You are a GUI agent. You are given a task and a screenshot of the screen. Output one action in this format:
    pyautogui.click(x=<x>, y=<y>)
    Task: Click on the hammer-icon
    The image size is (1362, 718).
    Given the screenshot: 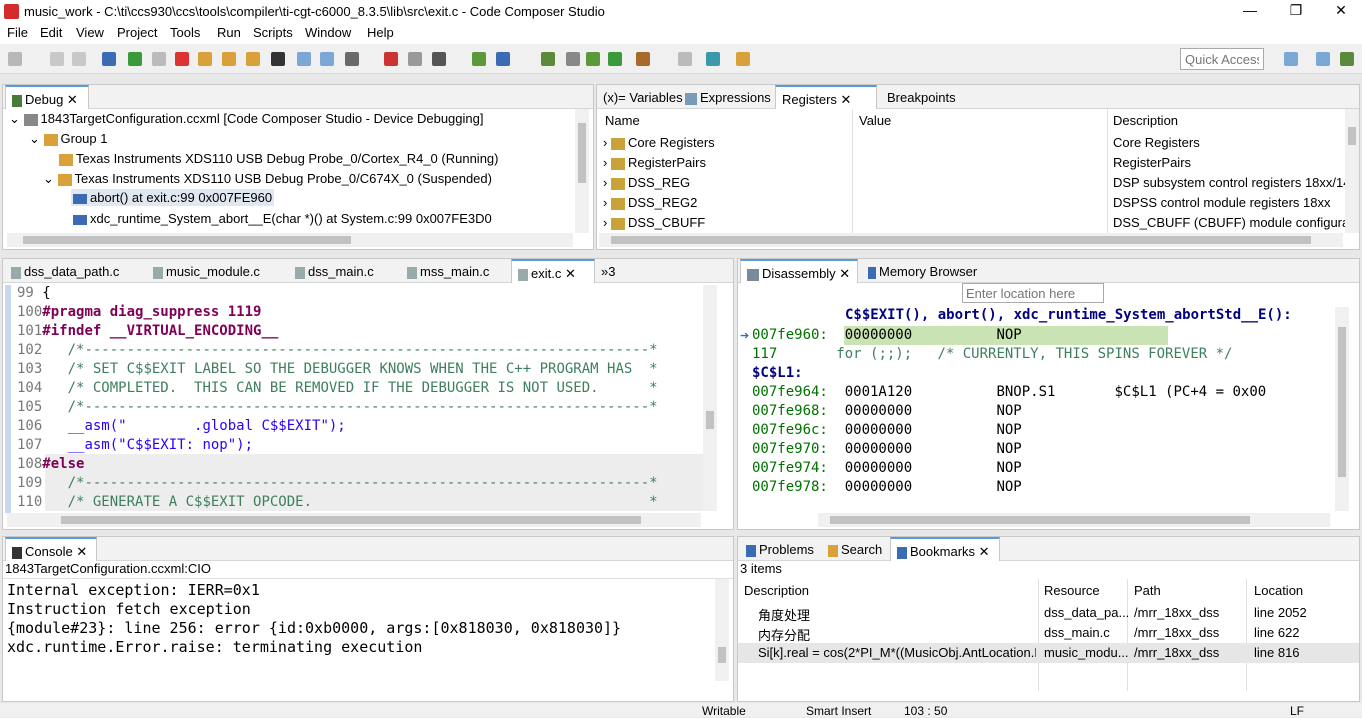 What is the action you would take?
    pyautogui.click(x=643, y=59)
    